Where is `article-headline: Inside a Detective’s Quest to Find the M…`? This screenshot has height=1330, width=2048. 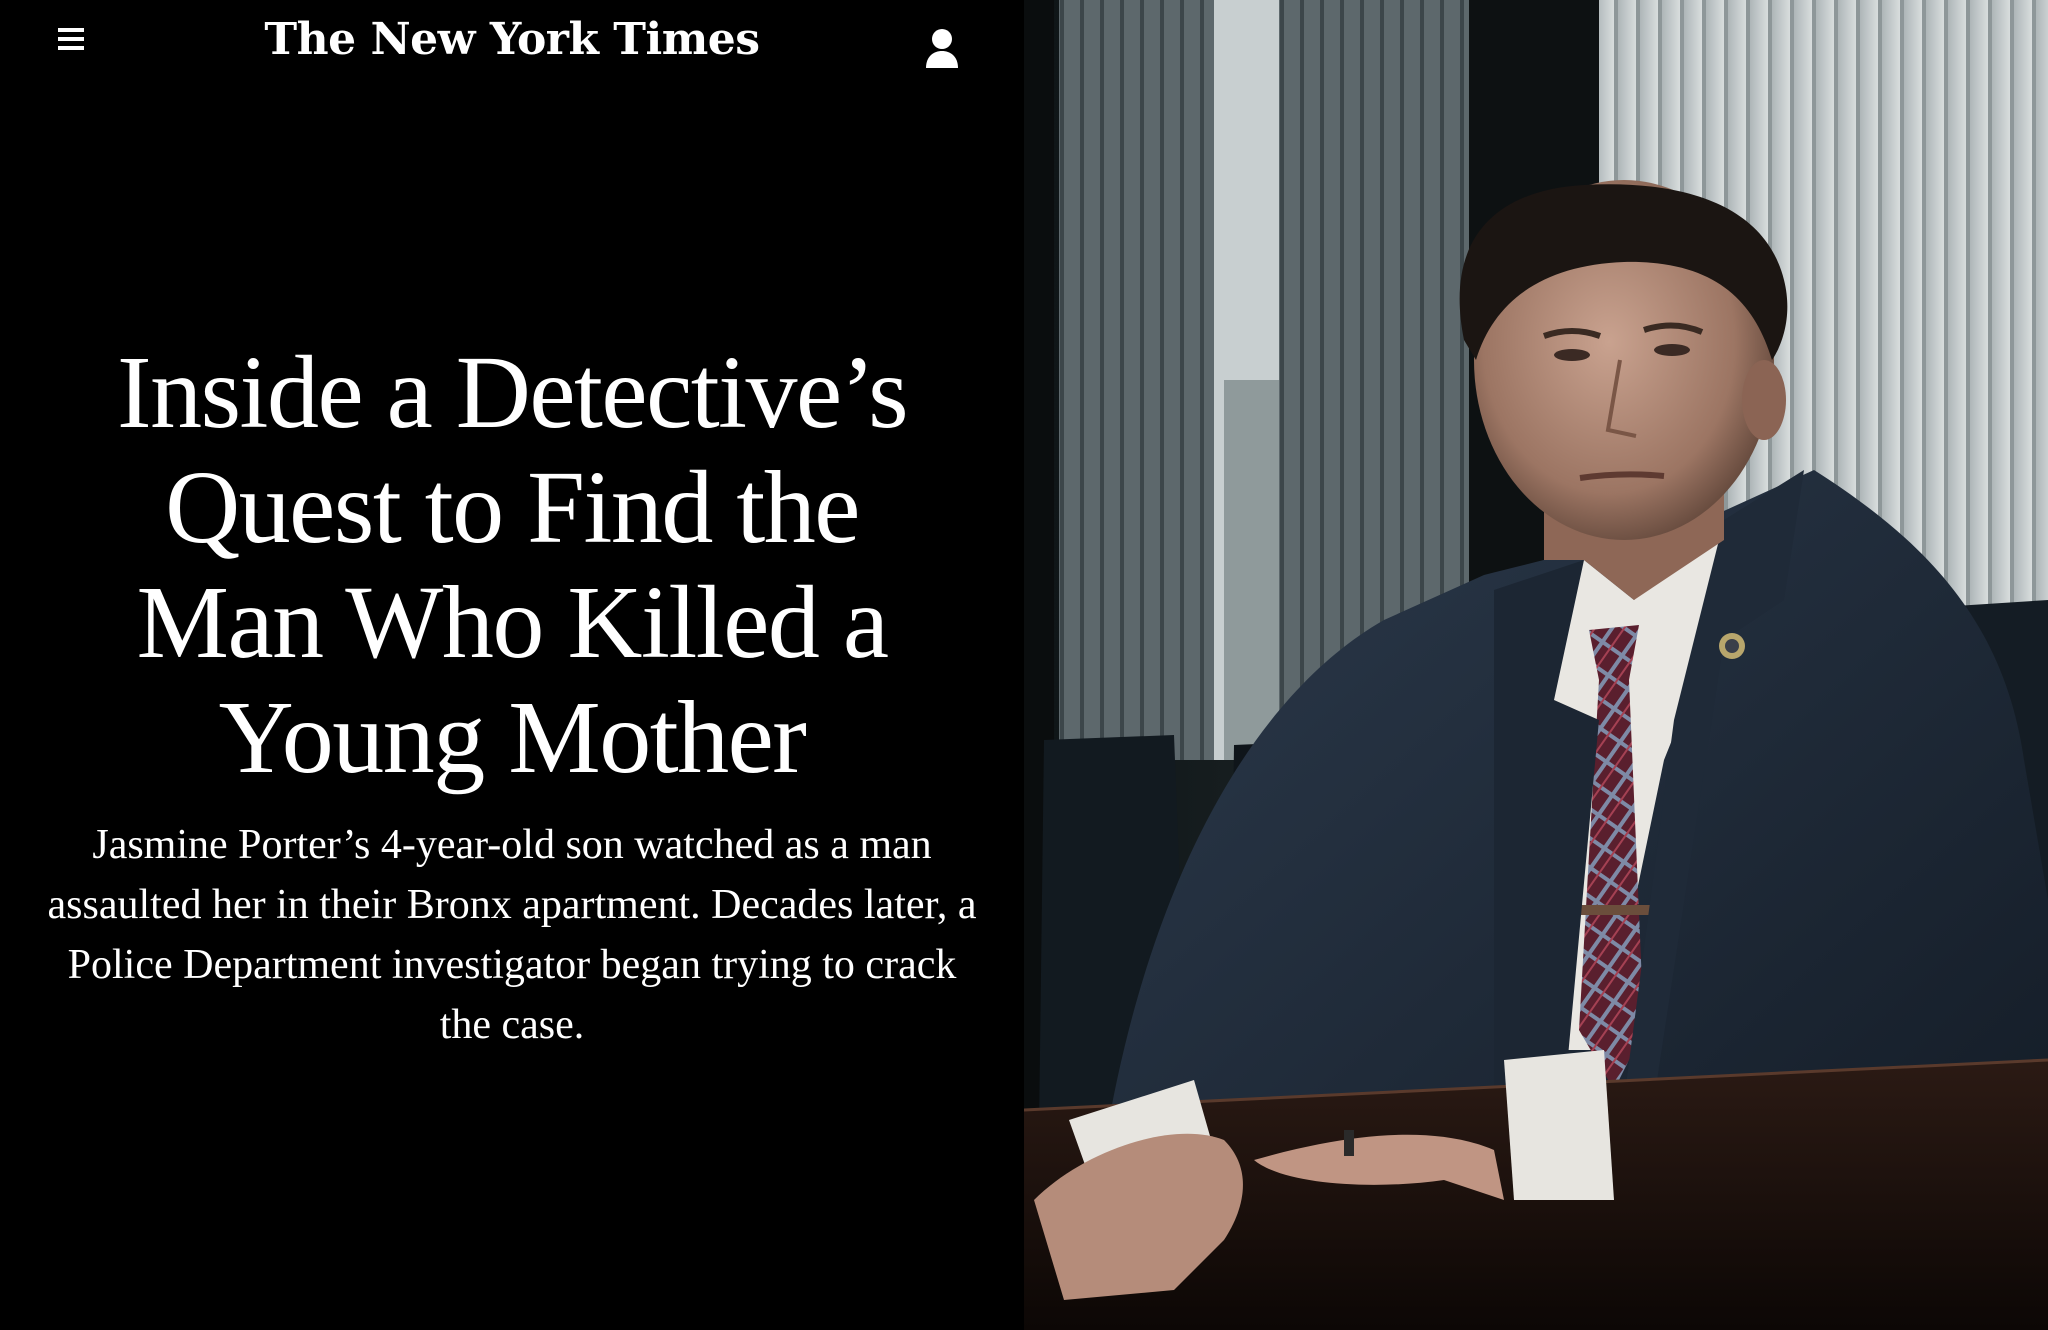
article-headline: Inside a Detective’s Quest to Find the M… is located at coordinates (512, 565).